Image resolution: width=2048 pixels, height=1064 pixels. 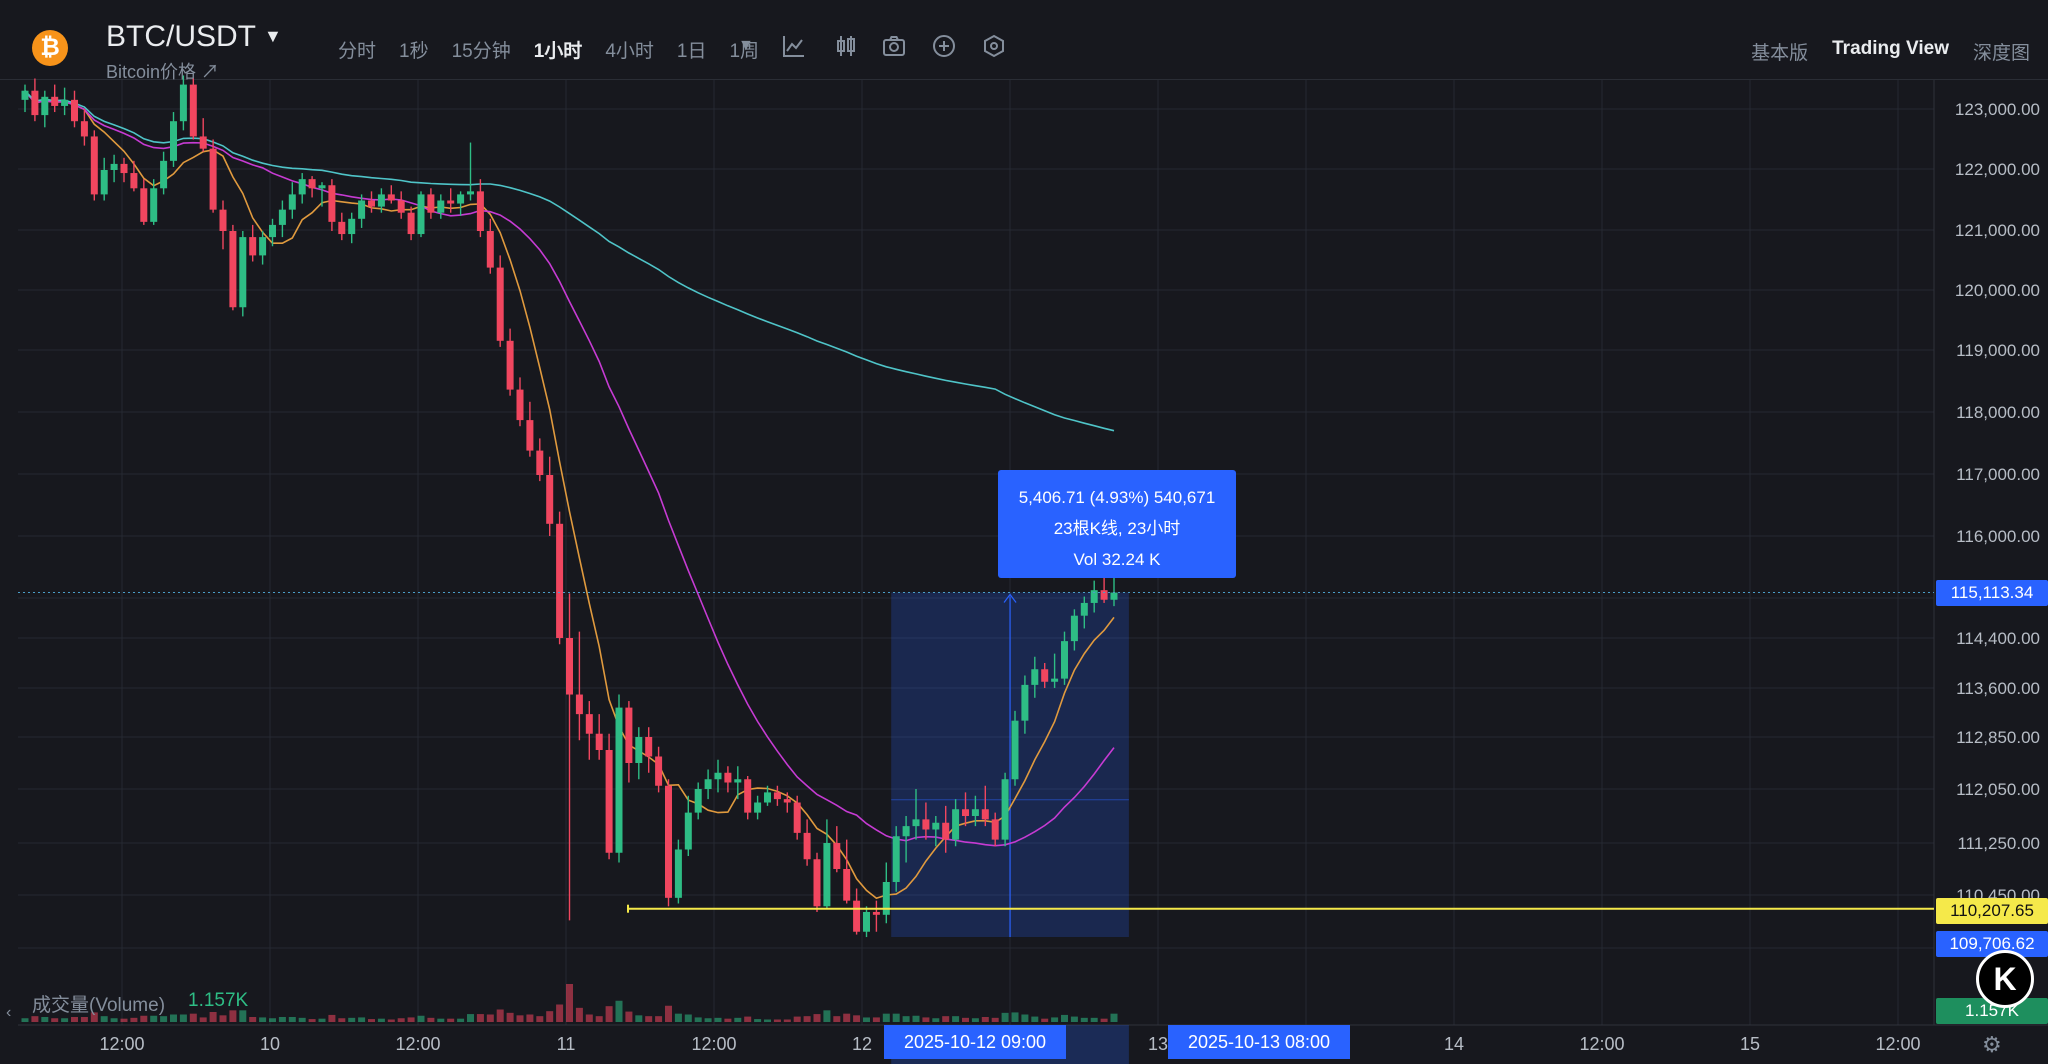 What do you see at coordinates (1998, 843) in the screenshot?
I see `price-axis-label: 111,250.00` at bounding box center [1998, 843].